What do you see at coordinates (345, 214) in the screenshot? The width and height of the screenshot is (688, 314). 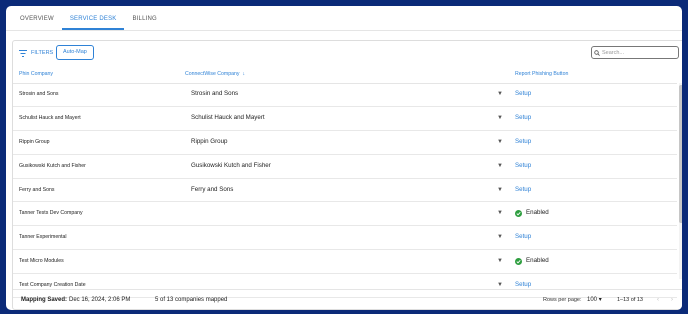 I see `table-row: Tanner Tests Dev Company ▼ Enabled` at bounding box center [345, 214].